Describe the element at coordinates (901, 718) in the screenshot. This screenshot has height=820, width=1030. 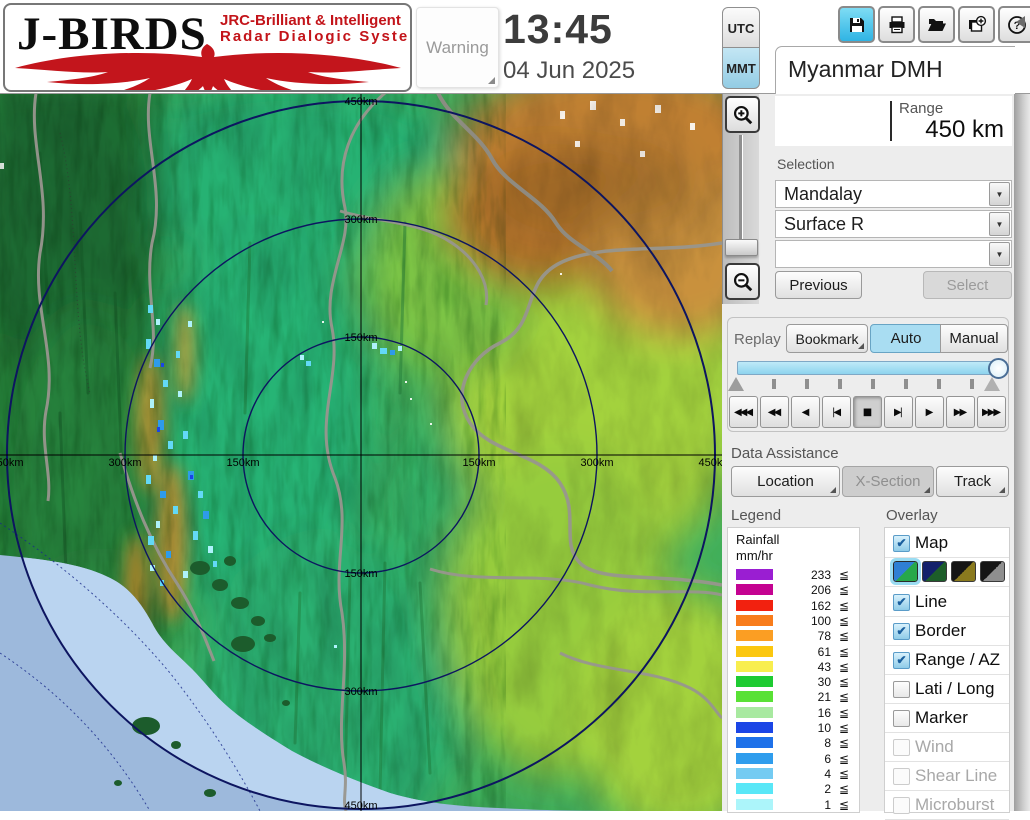
I see `checkbox-marker` at that location.